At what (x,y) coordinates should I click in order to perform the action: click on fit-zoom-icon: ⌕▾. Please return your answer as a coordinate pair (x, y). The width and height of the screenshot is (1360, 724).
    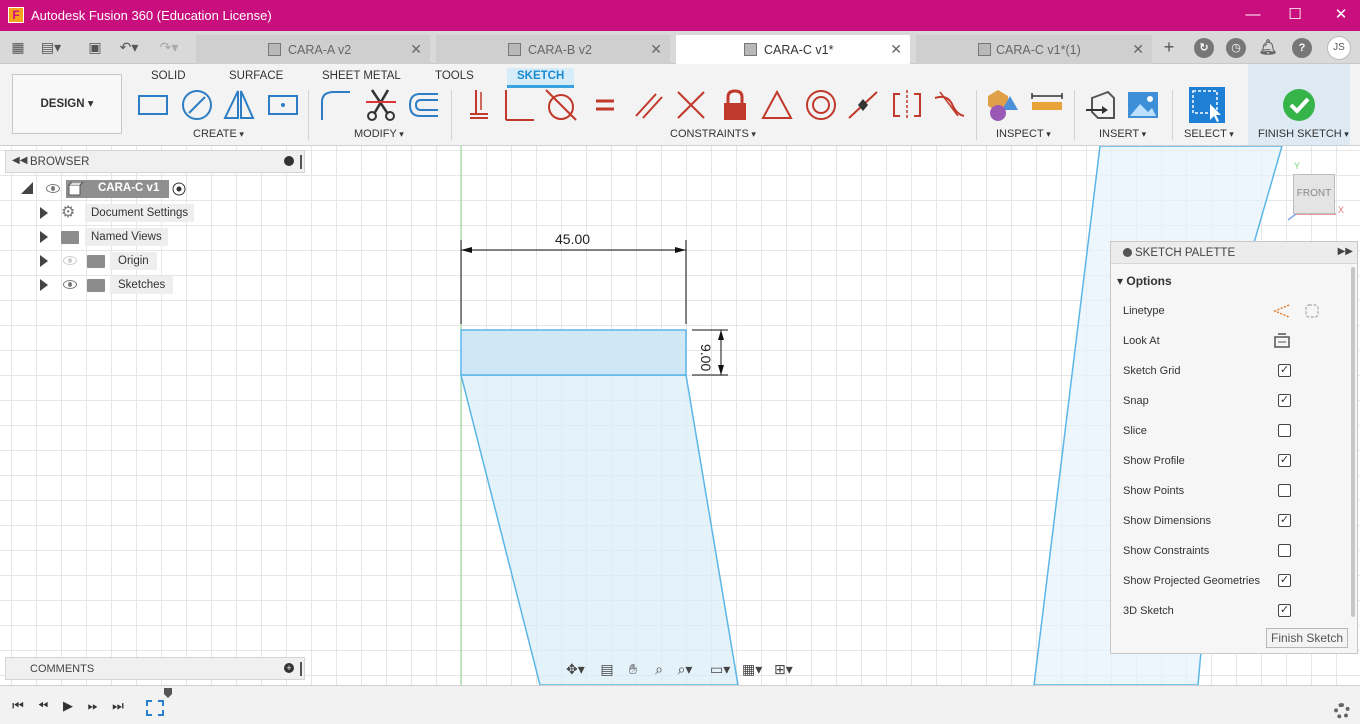
    Looking at the image, I should click on (685, 669).